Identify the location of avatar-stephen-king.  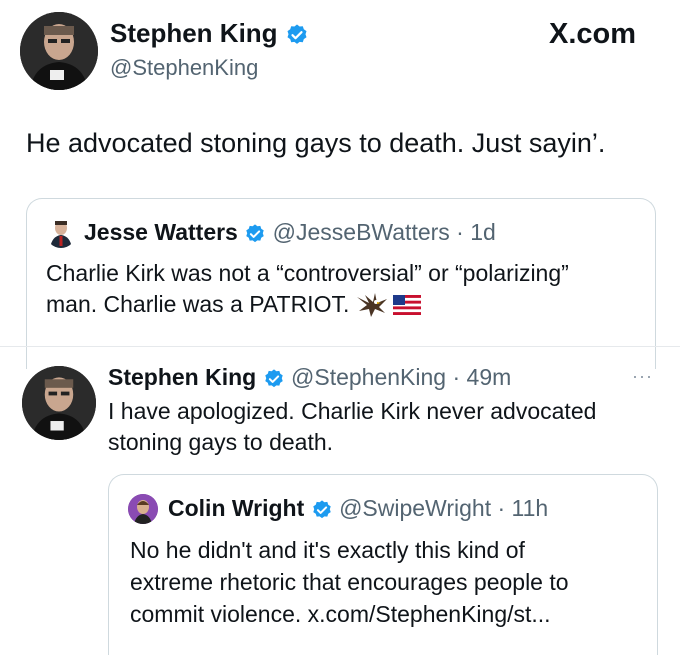
(59, 51).